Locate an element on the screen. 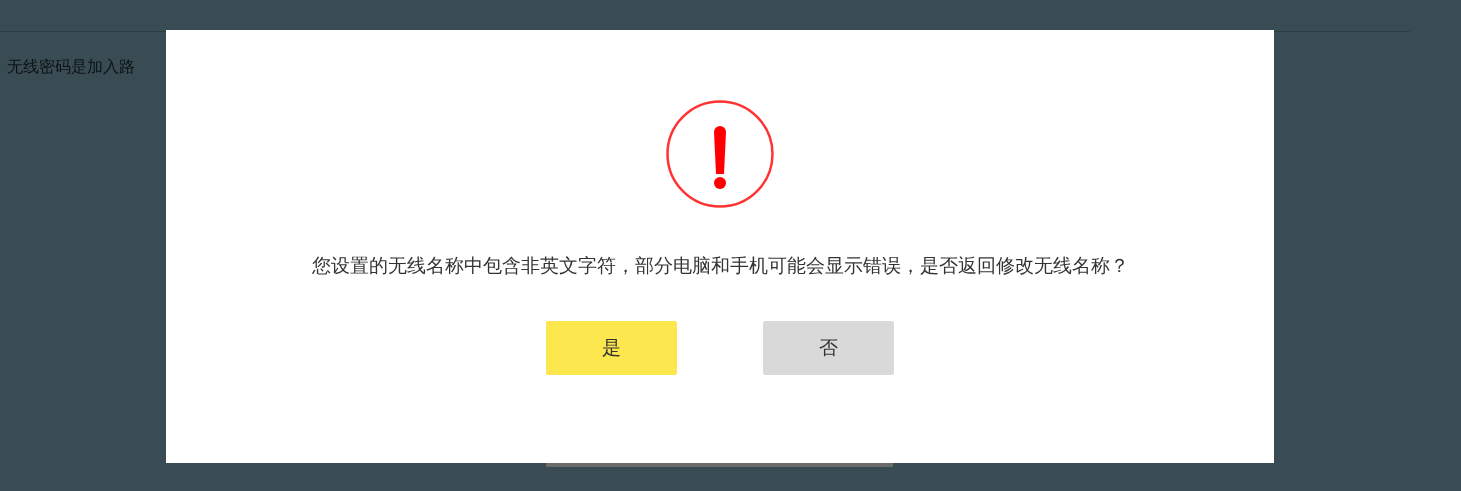 Image resolution: width=1461 pixels, height=491 pixels. cancel-button: 否 is located at coordinates (828, 348).